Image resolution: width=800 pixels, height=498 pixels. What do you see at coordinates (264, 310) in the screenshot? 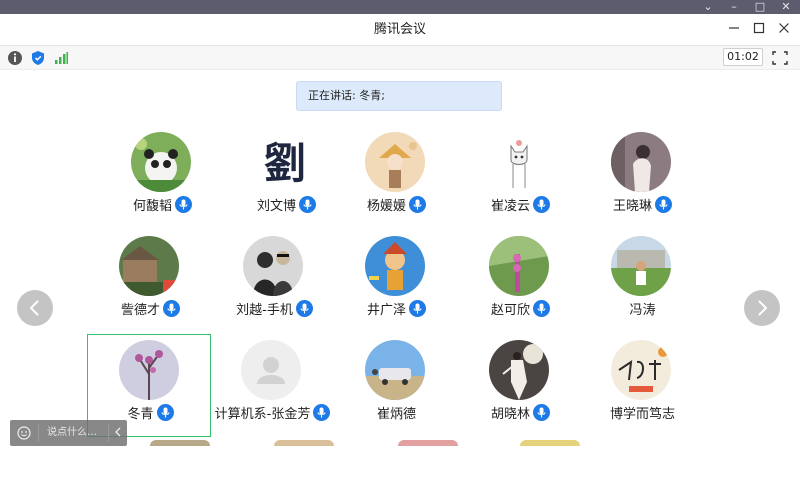
I see `participant-name: 刘越-手机` at bounding box center [264, 310].